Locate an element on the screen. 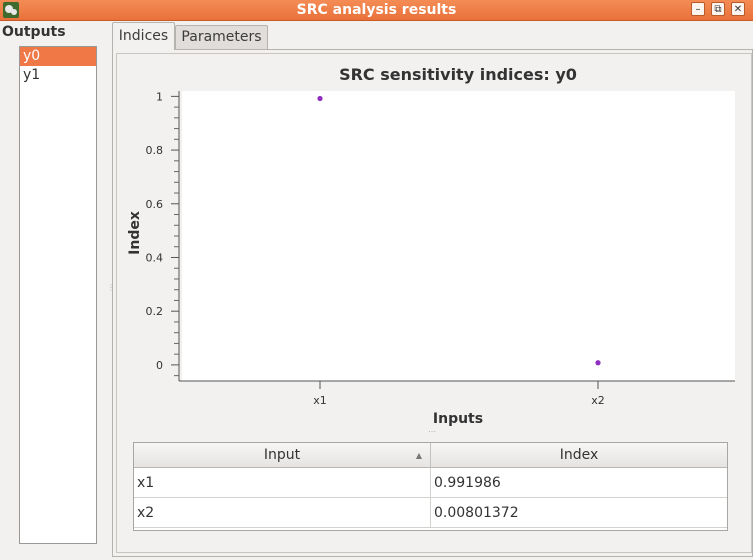 The height and width of the screenshot is (560, 753). x-tick-label: x1 is located at coordinates (320, 400).